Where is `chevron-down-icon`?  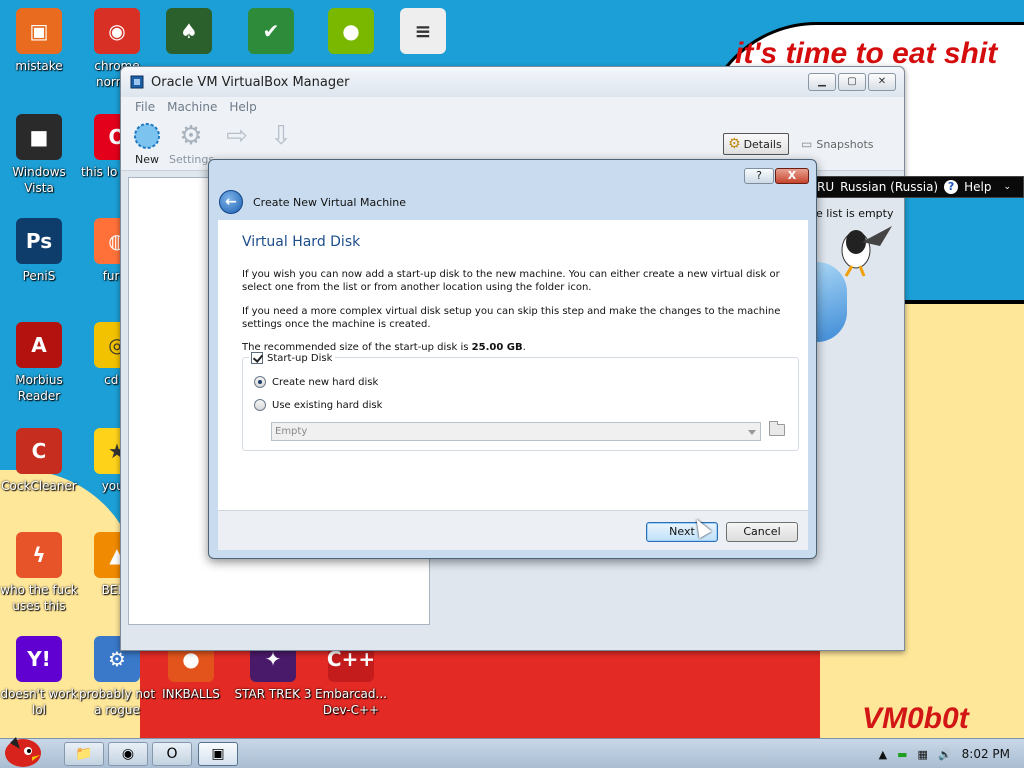 chevron-down-icon is located at coordinates (752, 432).